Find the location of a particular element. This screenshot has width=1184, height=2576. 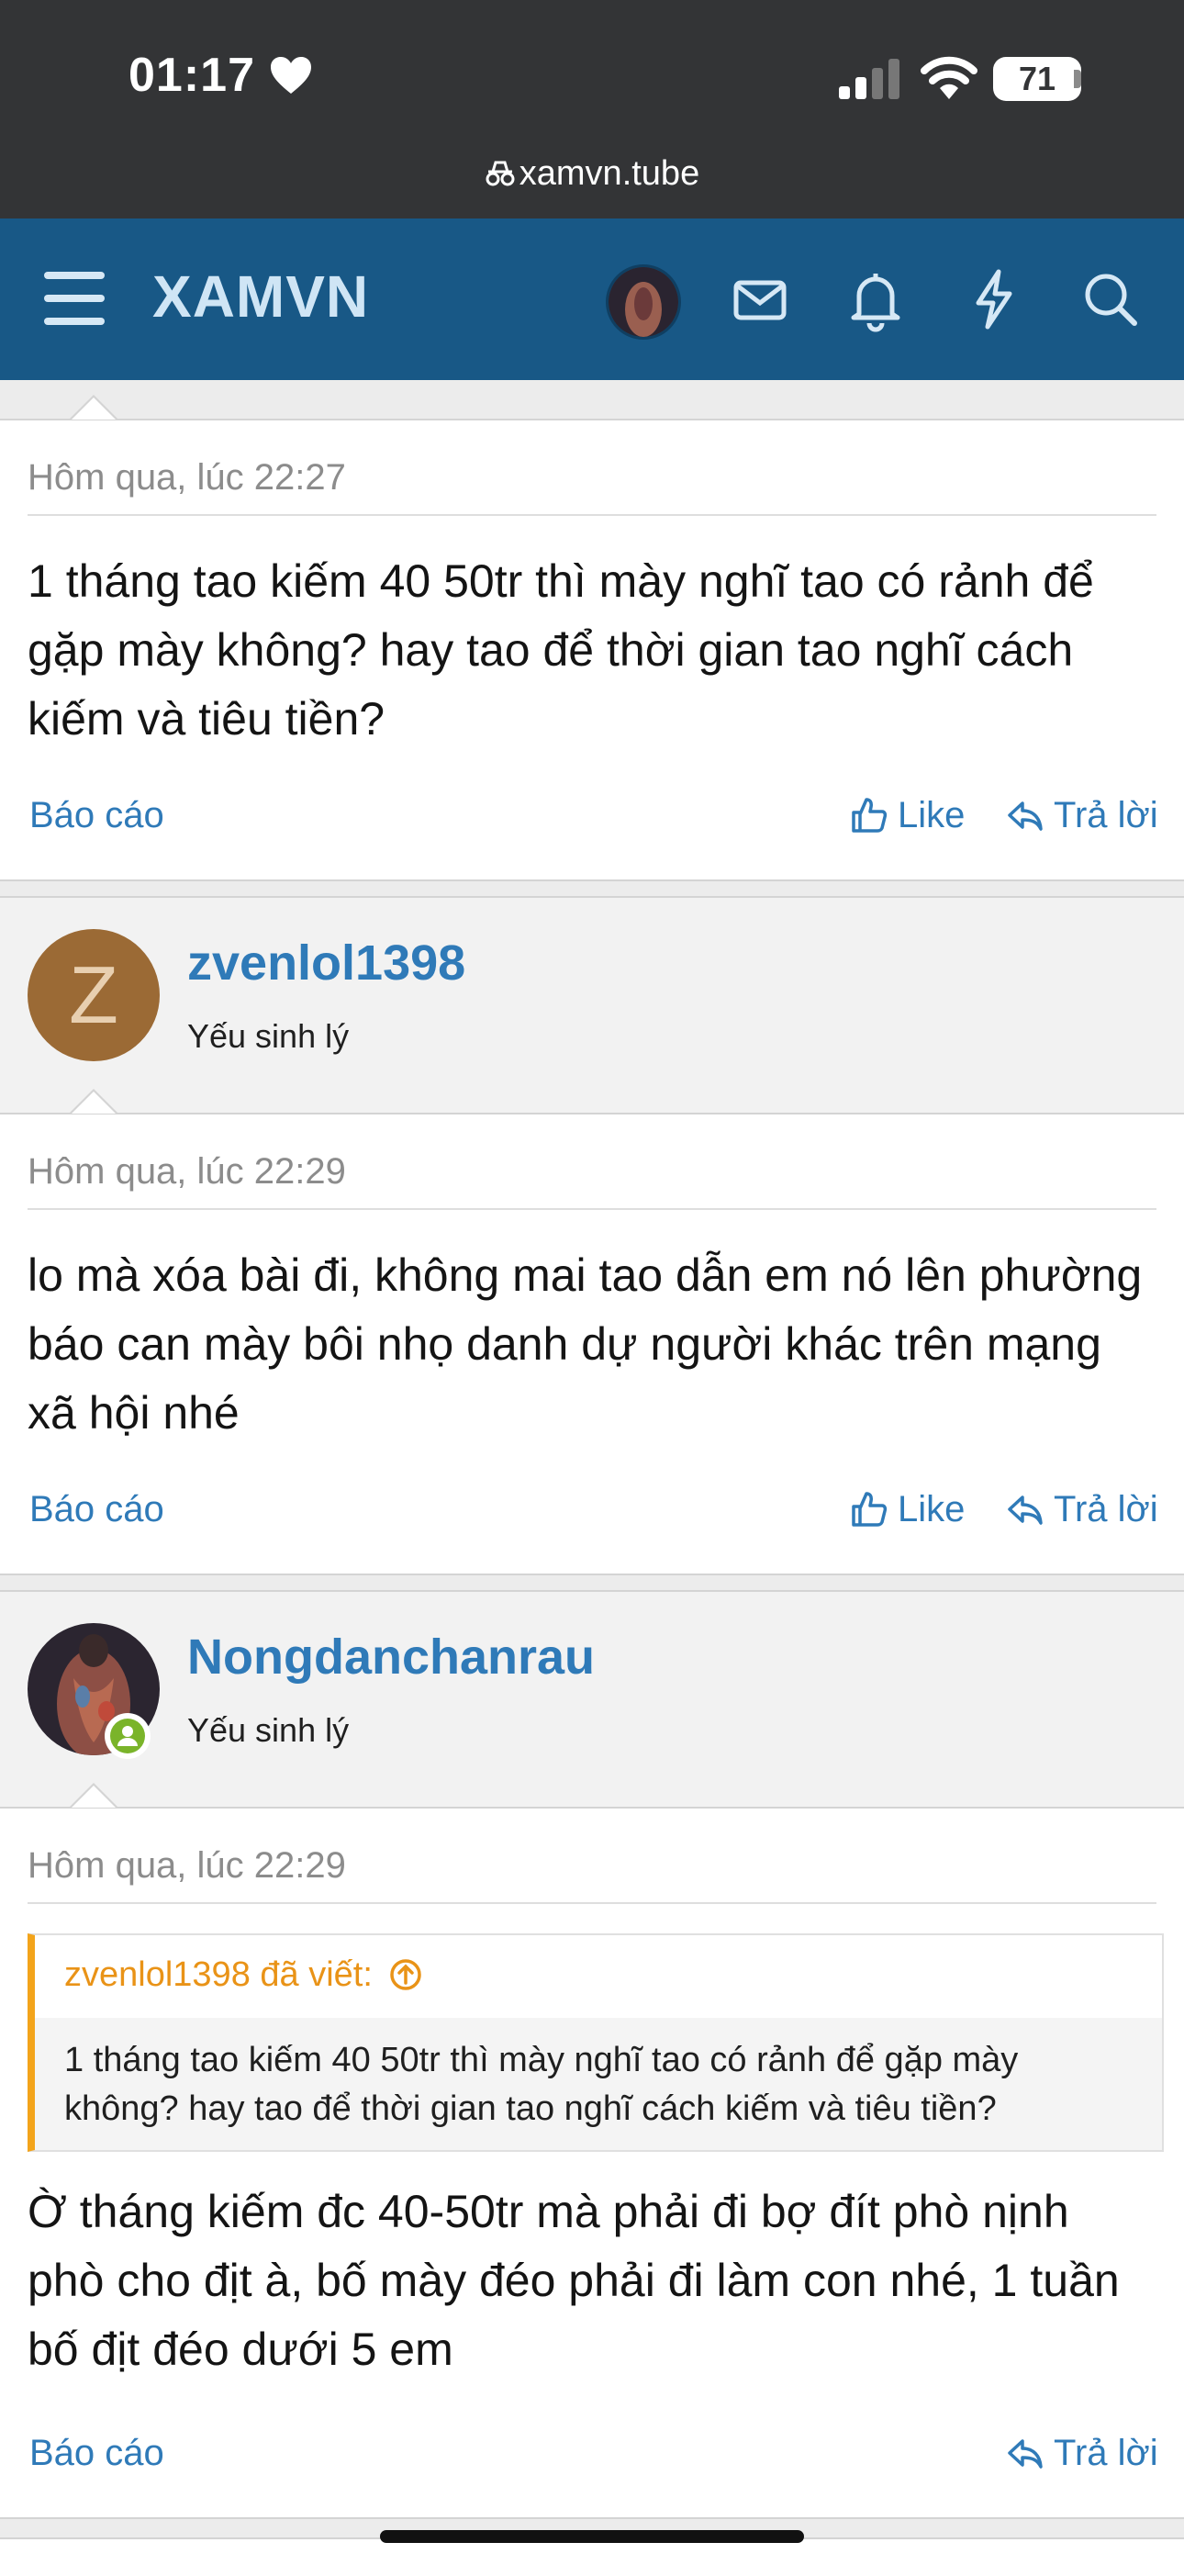

username: Nongdanchanrau is located at coordinates (391, 1657).